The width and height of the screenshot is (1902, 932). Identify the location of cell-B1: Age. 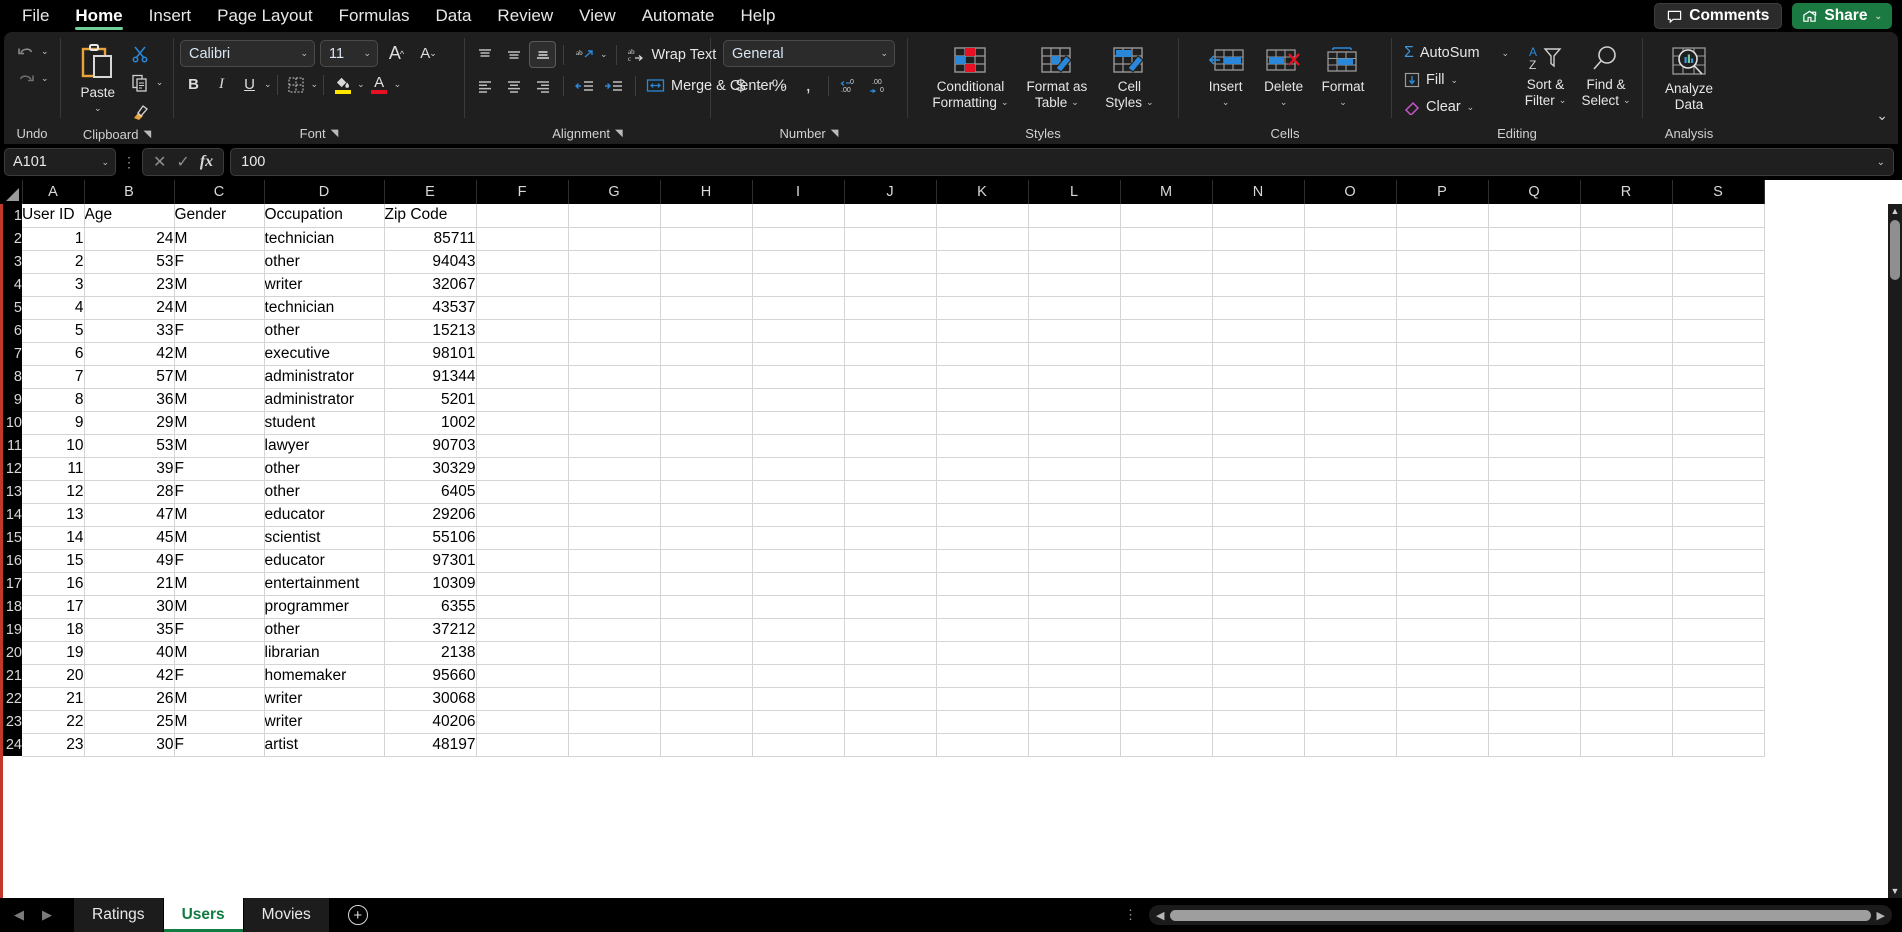
(129, 216).